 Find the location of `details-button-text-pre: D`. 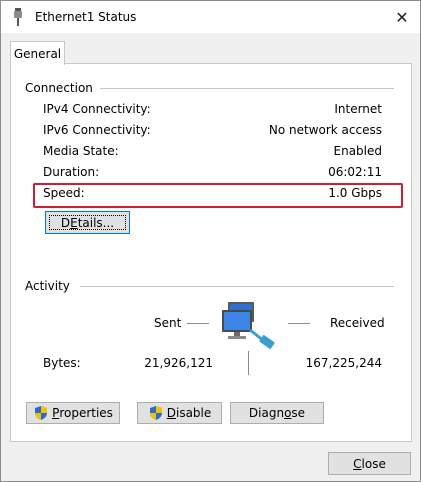

details-button-text-pre: D is located at coordinates (65, 222).